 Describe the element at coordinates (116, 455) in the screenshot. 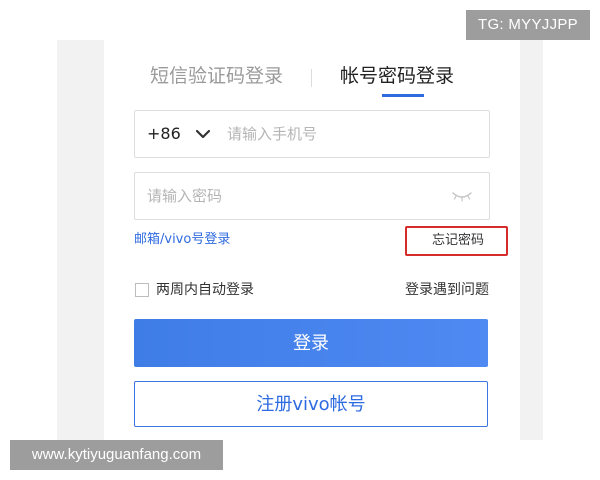

I see `watermark-url: www.kytiyuguanfang.com` at that location.